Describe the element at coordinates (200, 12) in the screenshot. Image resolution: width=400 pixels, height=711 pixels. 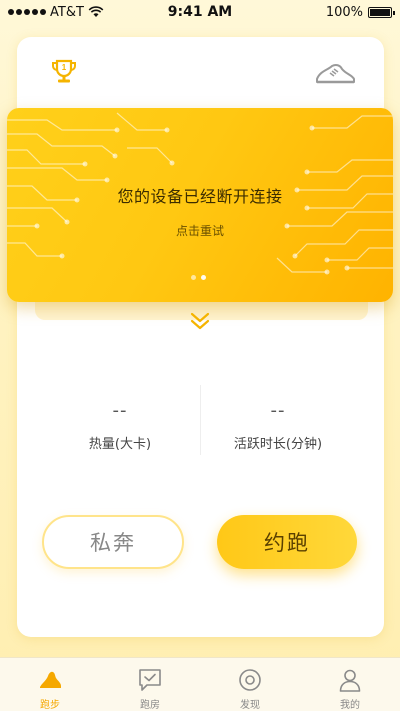
I see `status-bar: AT&T 9:41 AM 100%` at that location.